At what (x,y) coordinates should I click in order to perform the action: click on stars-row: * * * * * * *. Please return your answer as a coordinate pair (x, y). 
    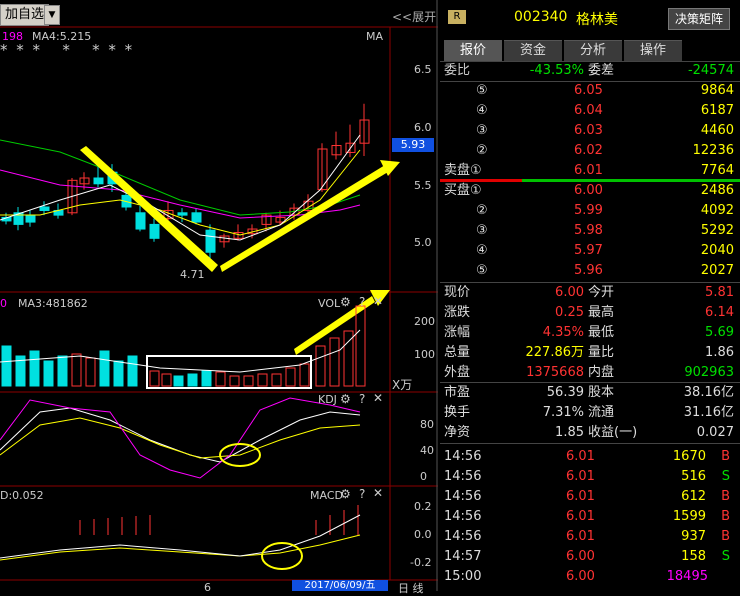
    Looking at the image, I should click on (67, 50).